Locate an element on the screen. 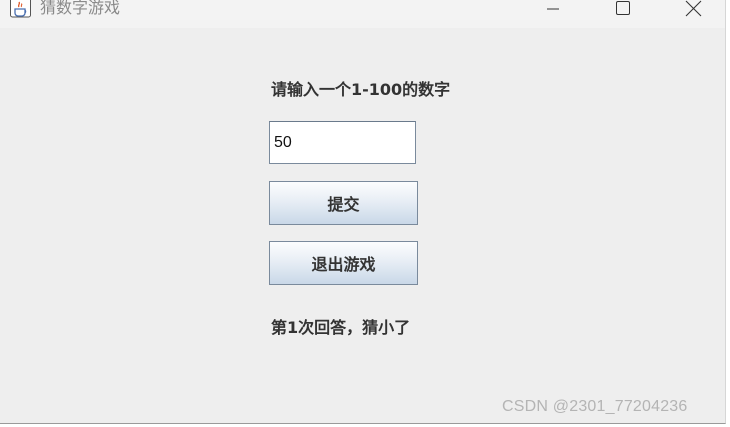  submit-button: 提交 is located at coordinates (343, 203).